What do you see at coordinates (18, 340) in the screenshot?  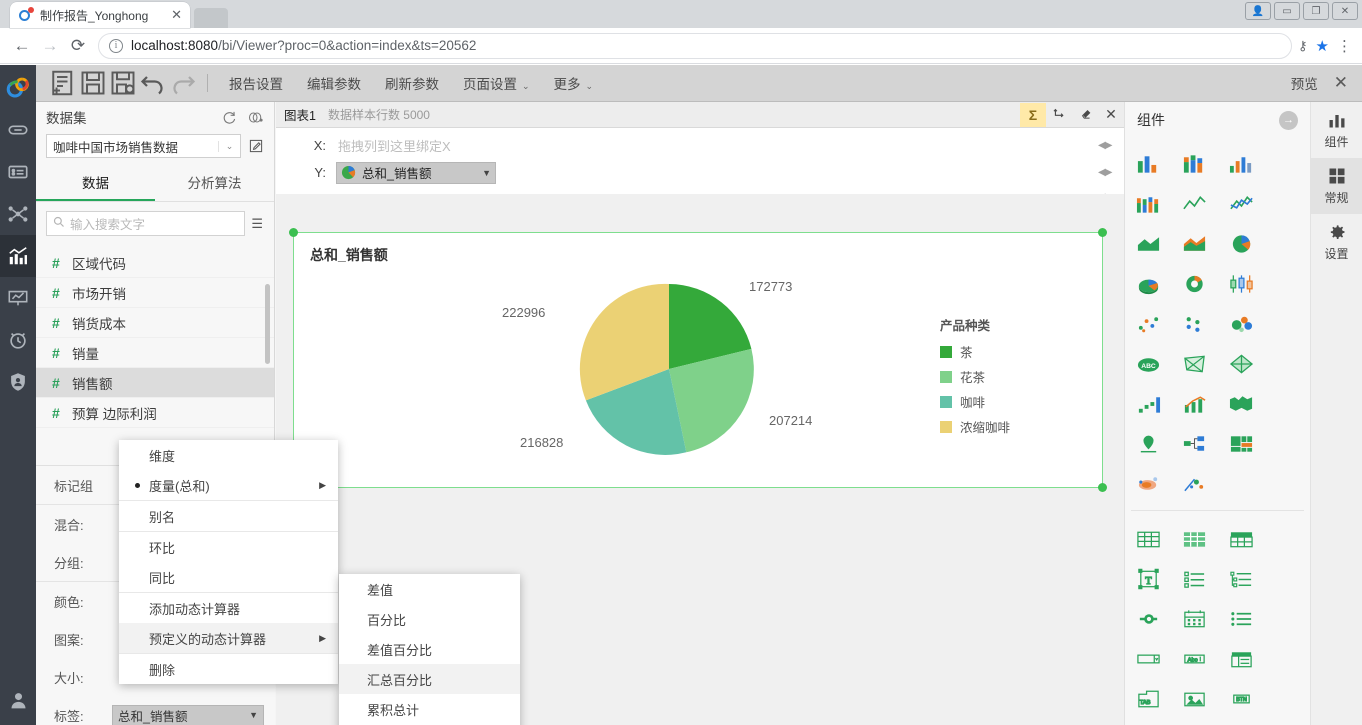 I see `rail-item-schedule` at bounding box center [18, 340].